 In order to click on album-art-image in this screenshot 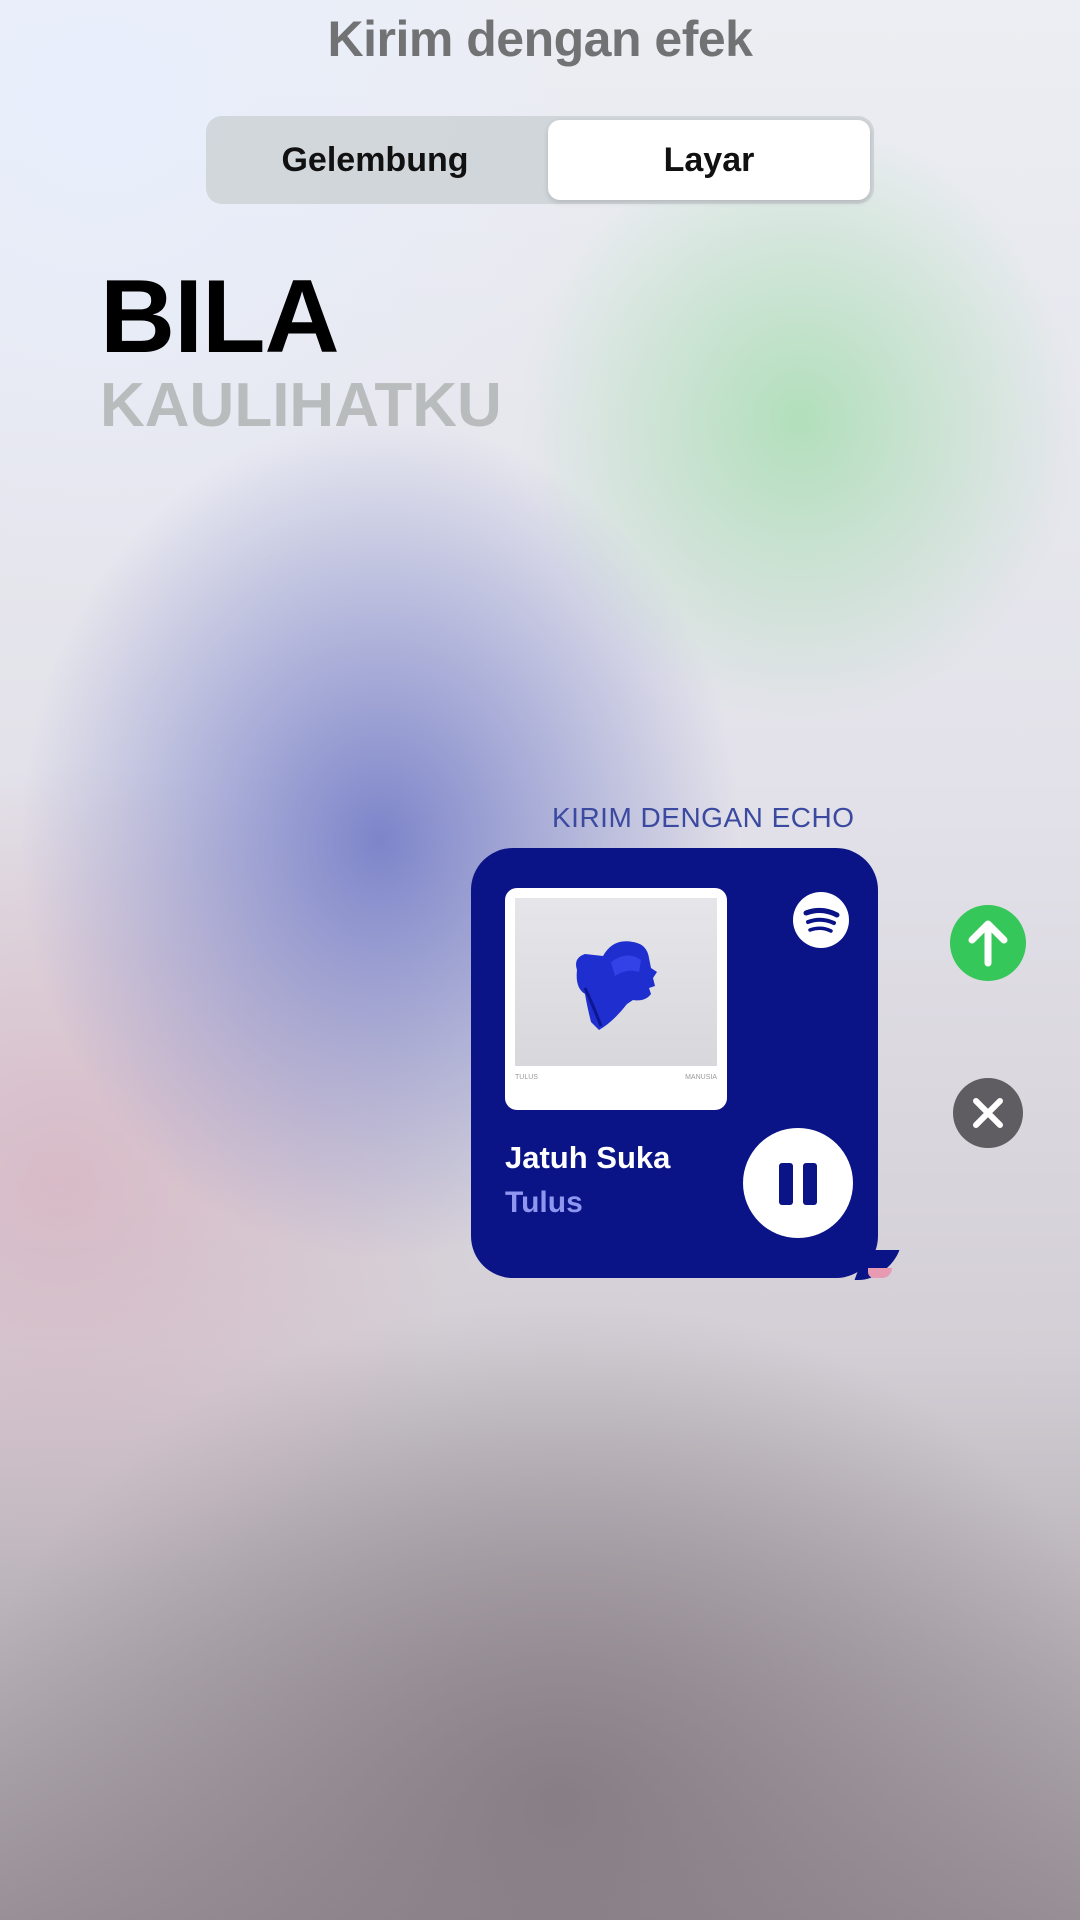, I will do `click(616, 982)`.